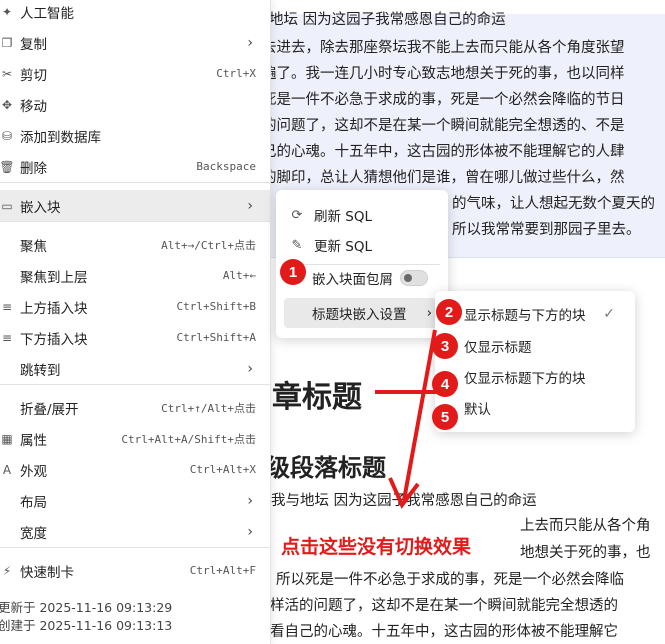  I want to click on annotation-arrow-shaft, so click(419, 415).